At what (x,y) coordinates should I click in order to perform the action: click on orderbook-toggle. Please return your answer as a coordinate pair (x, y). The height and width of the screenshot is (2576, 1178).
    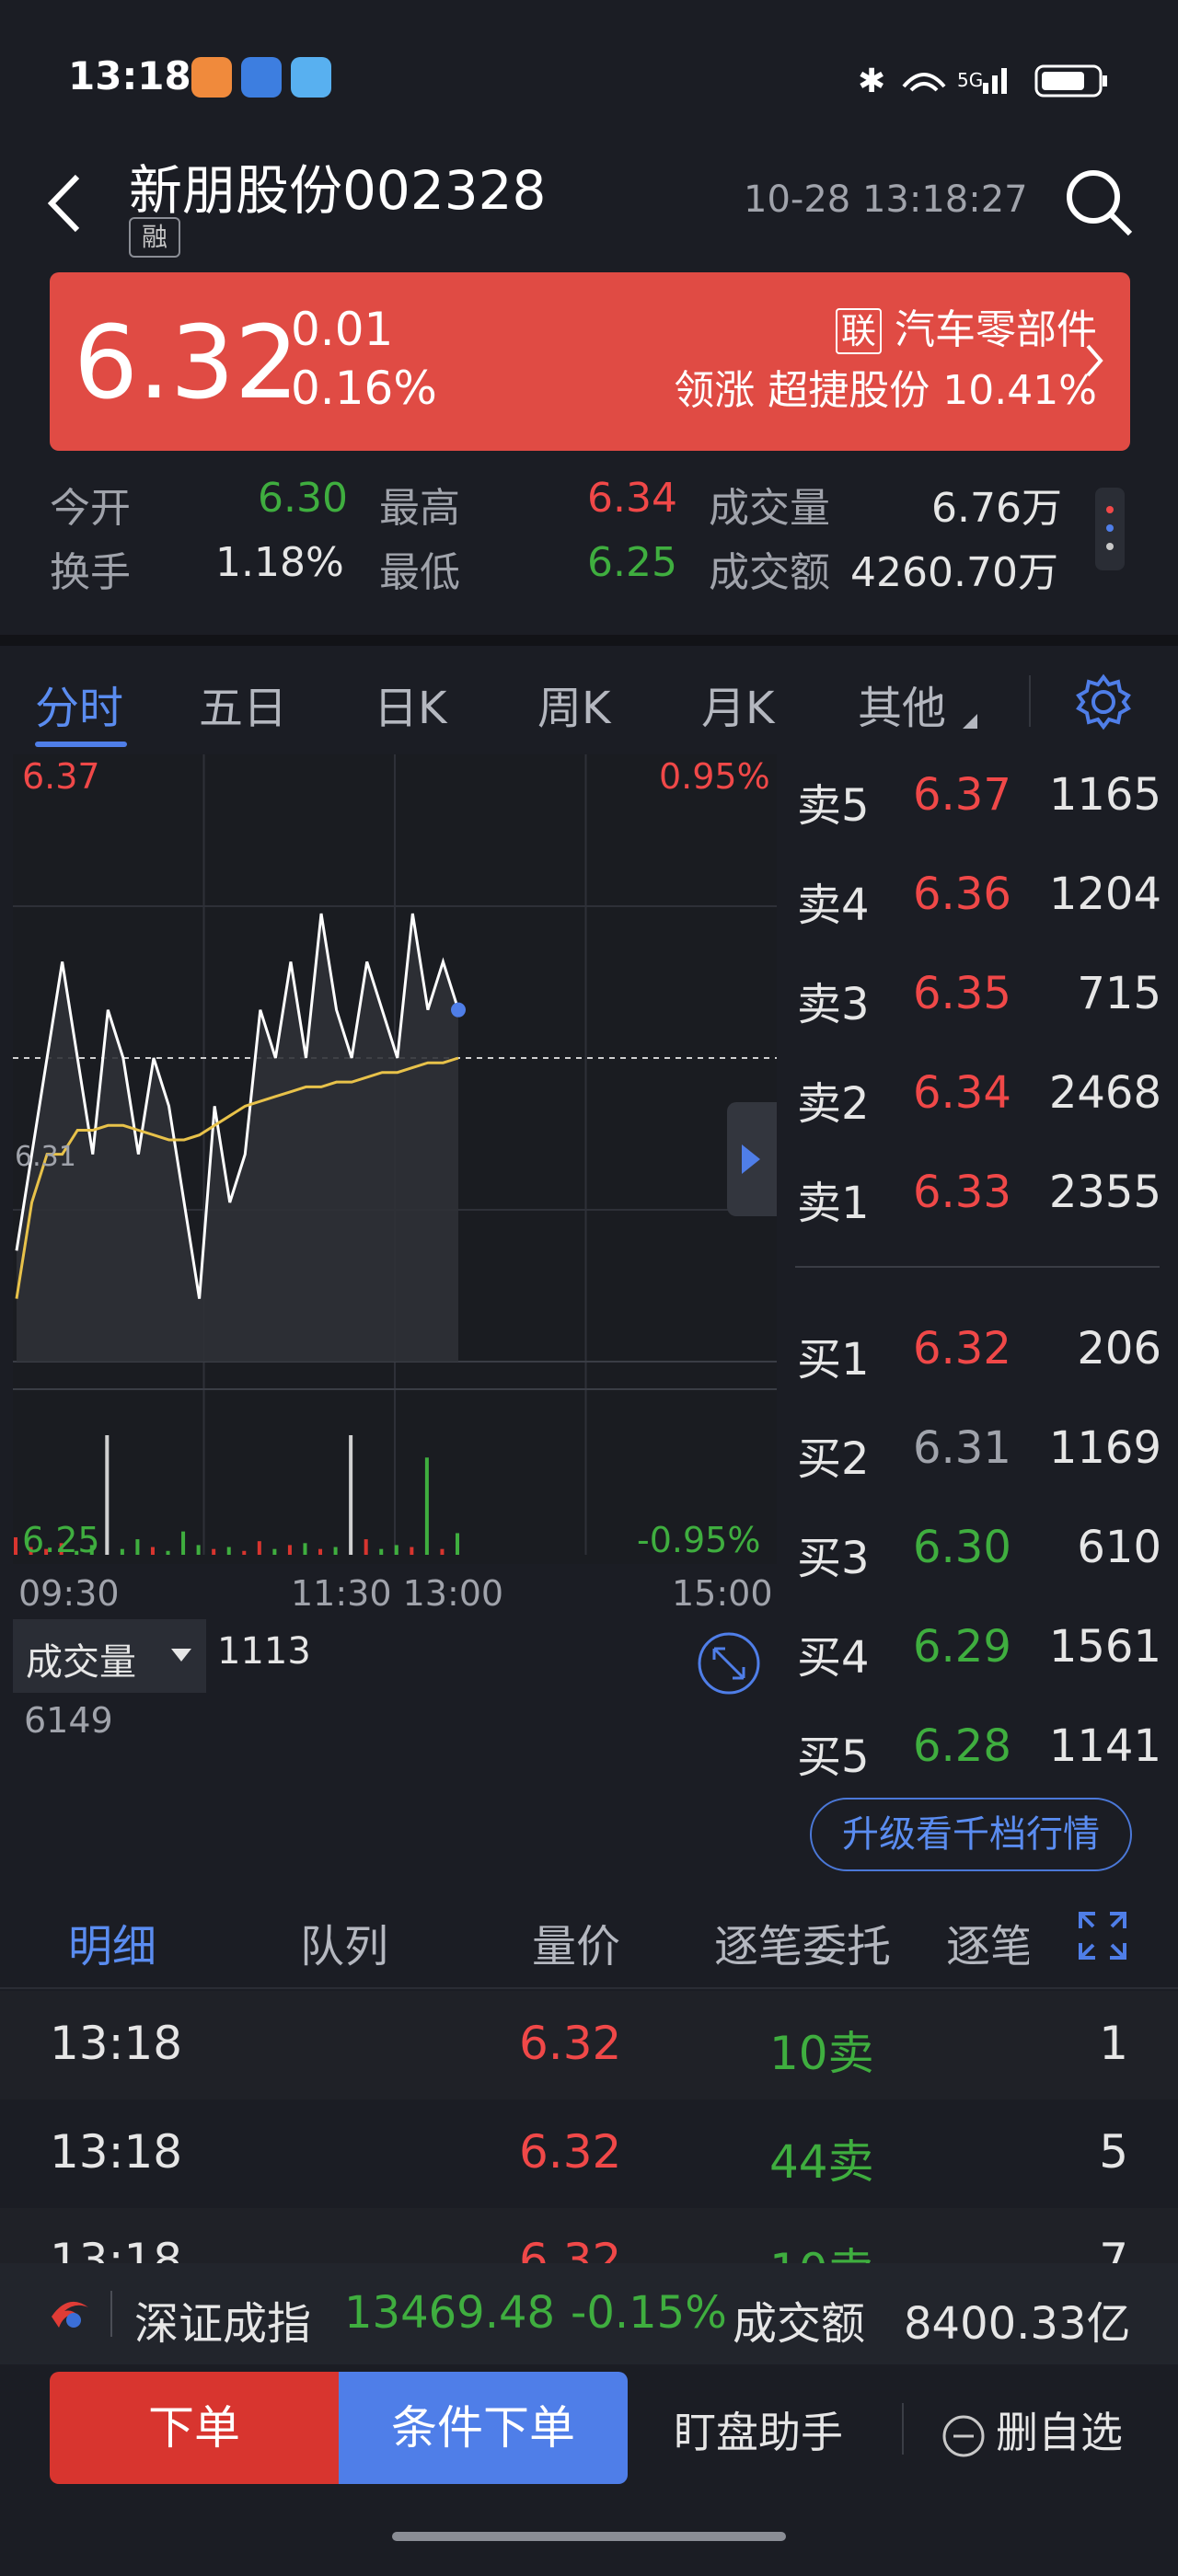
    Looking at the image, I should click on (752, 1159).